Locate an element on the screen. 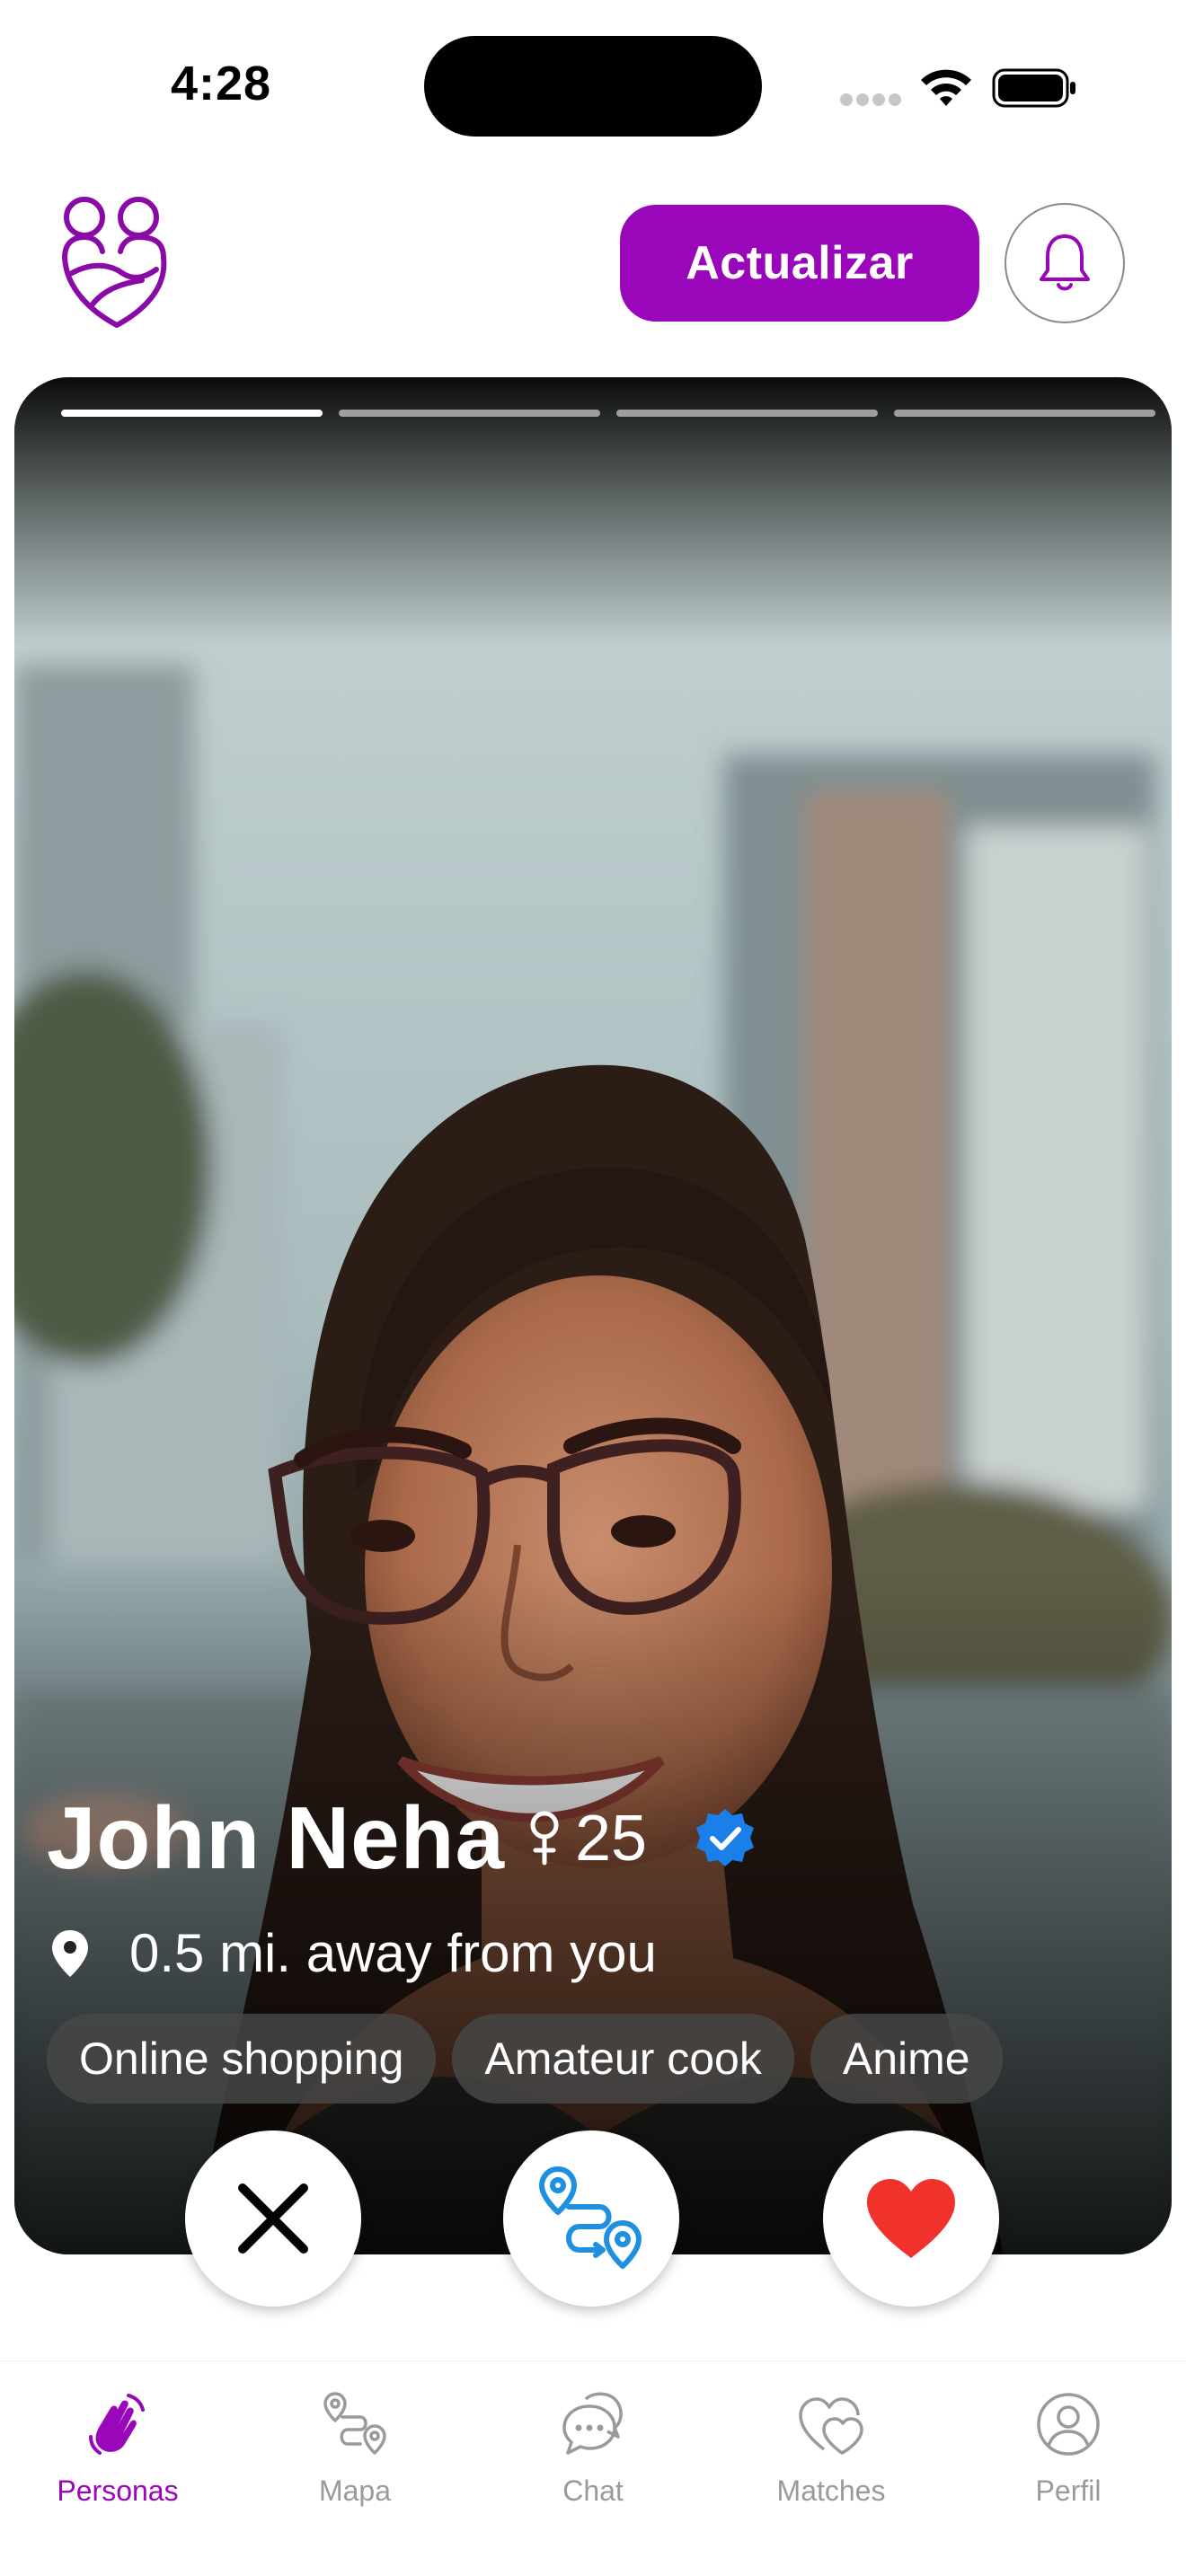 Image resolution: width=1186 pixels, height=2576 pixels. nav-item-matches: Matches is located at coordinates (831, 2451).